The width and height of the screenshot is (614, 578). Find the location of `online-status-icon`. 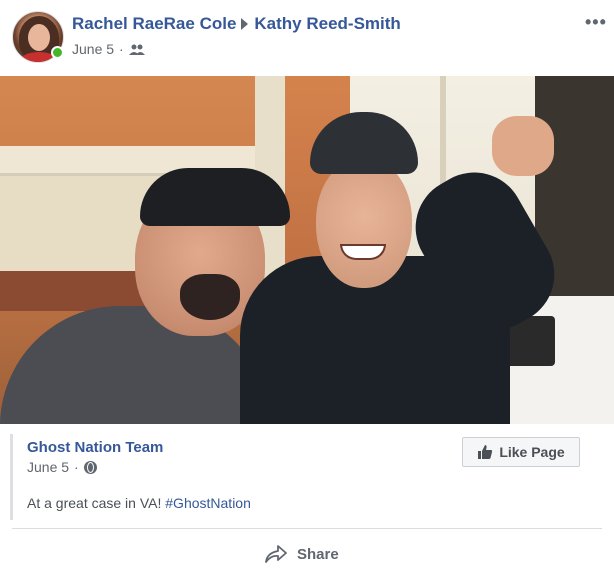

online-status-icon is located at coordinates (57, 52).